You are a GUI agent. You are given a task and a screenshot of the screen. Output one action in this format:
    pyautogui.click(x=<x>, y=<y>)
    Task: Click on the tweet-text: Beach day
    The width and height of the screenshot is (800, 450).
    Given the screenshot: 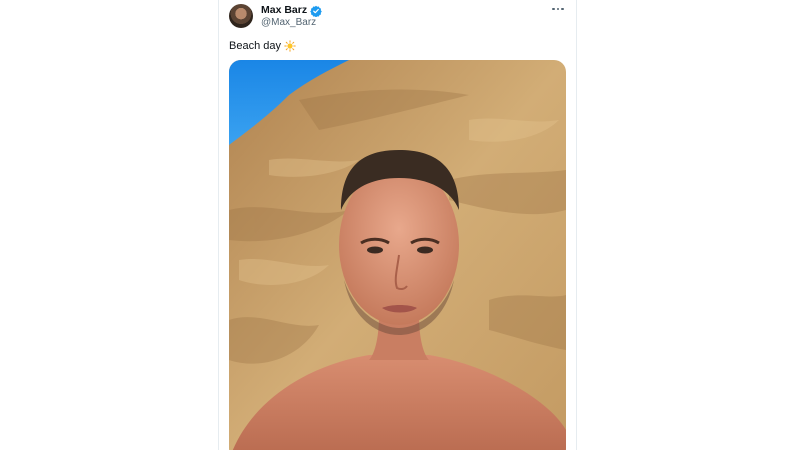 What is the action you would take?
    pyautogui.click(x=255, y=46)
    